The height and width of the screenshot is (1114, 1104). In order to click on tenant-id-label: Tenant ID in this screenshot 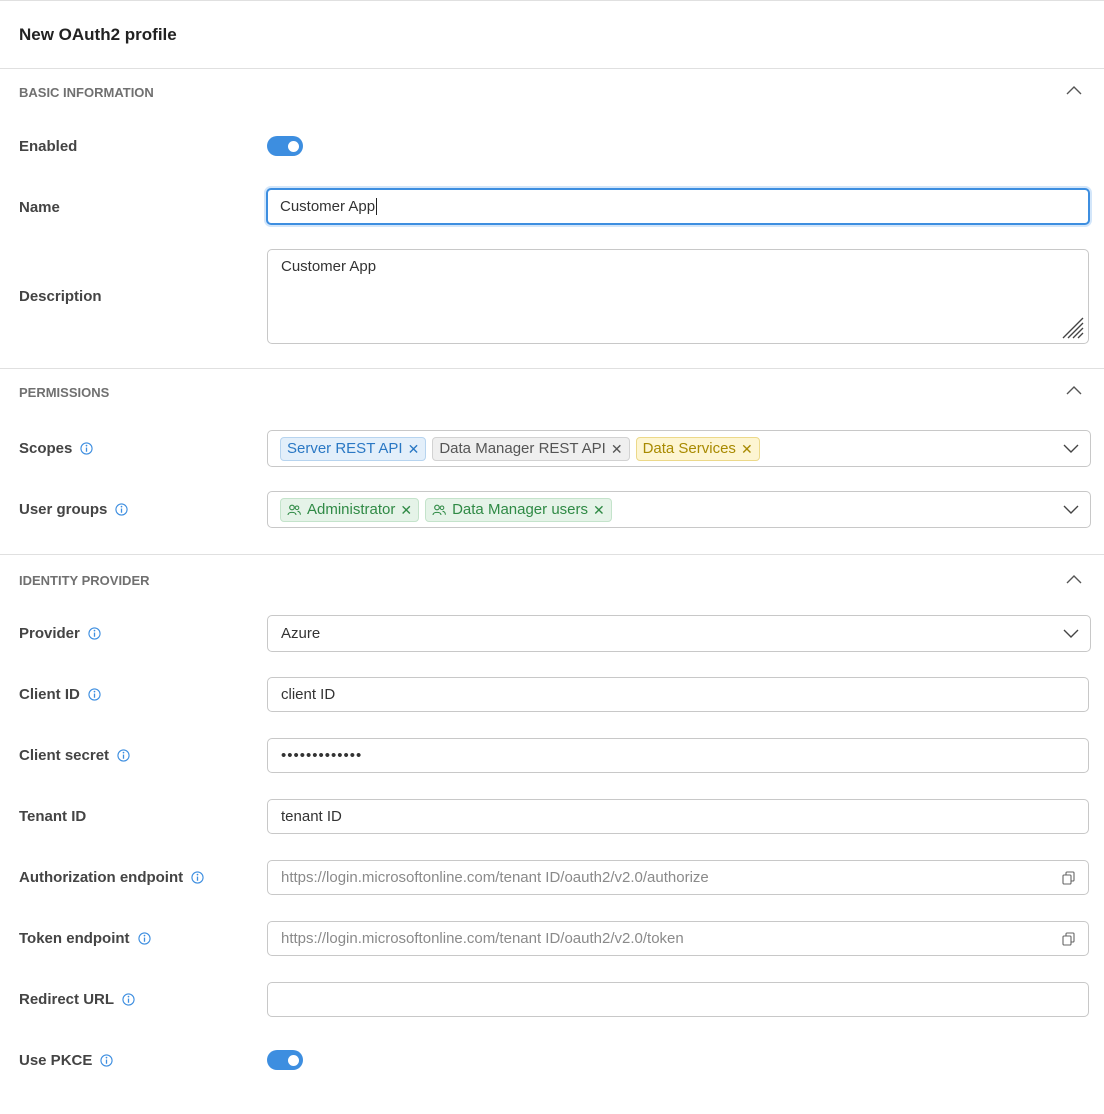, I will do `click(53, 816)`.